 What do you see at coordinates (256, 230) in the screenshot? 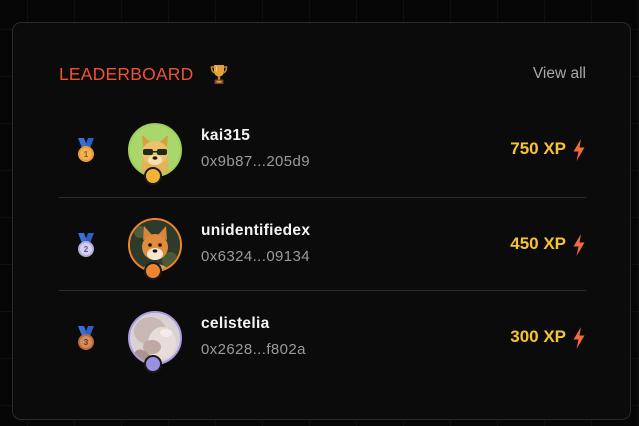
I see `player-name: unidentifiedex` at bounding box center [256, 230].